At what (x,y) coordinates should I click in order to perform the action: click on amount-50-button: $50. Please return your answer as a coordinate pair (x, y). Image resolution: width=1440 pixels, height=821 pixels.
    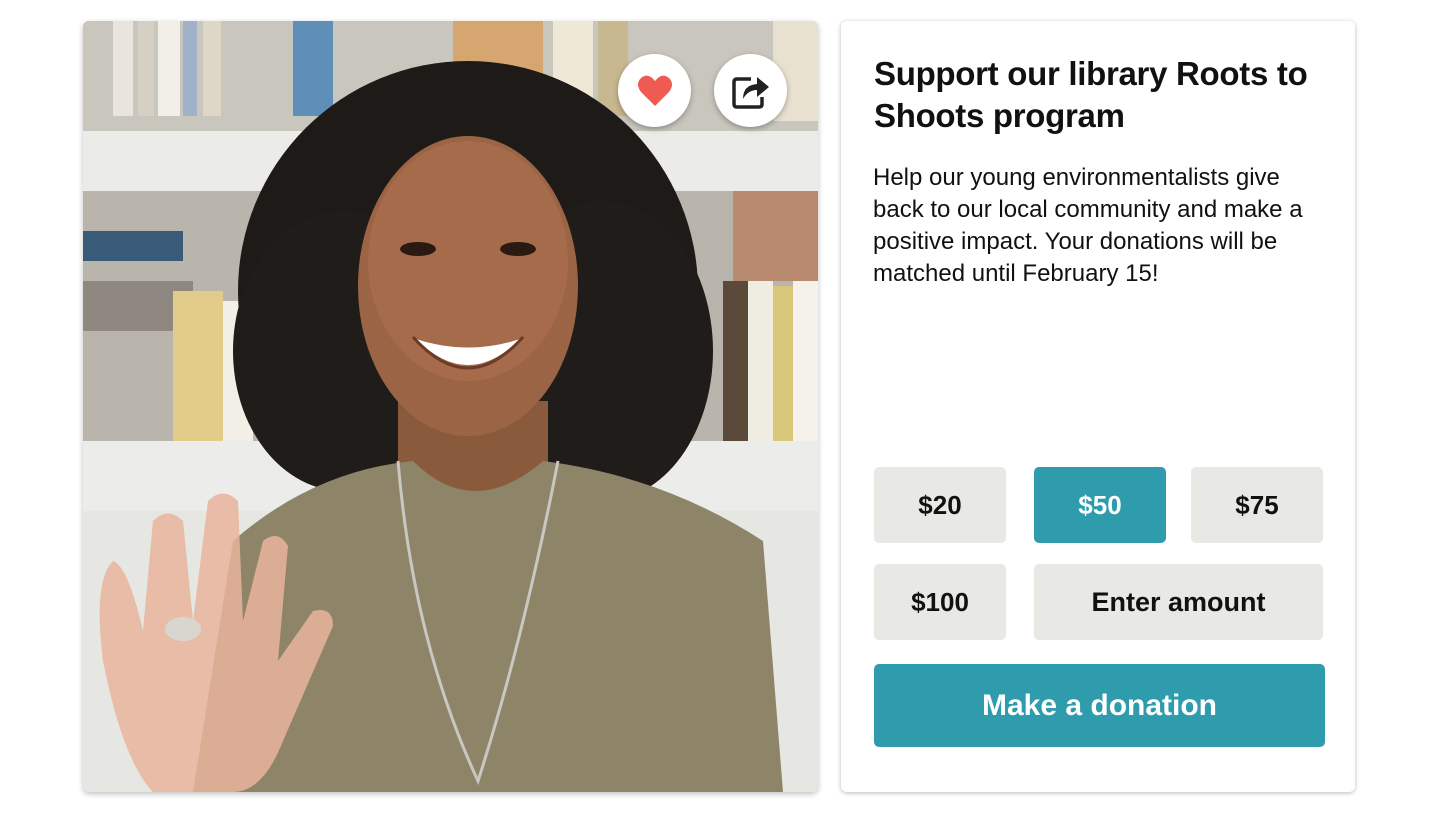
    Looking at the image, I should click on (1100, 505).